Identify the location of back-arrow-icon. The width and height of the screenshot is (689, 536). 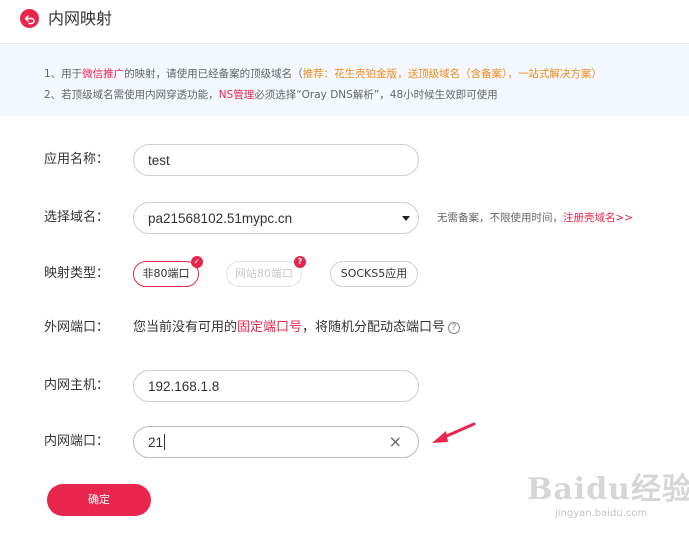
(29, 19).